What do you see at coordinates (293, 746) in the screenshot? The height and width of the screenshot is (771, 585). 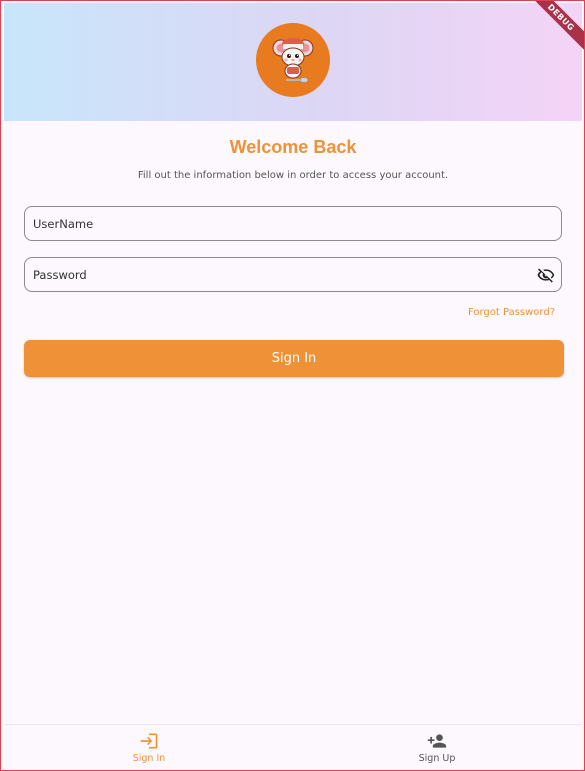 I see `bottom-navigation: Sign In Sign Up` at bounding box center [293, 746].